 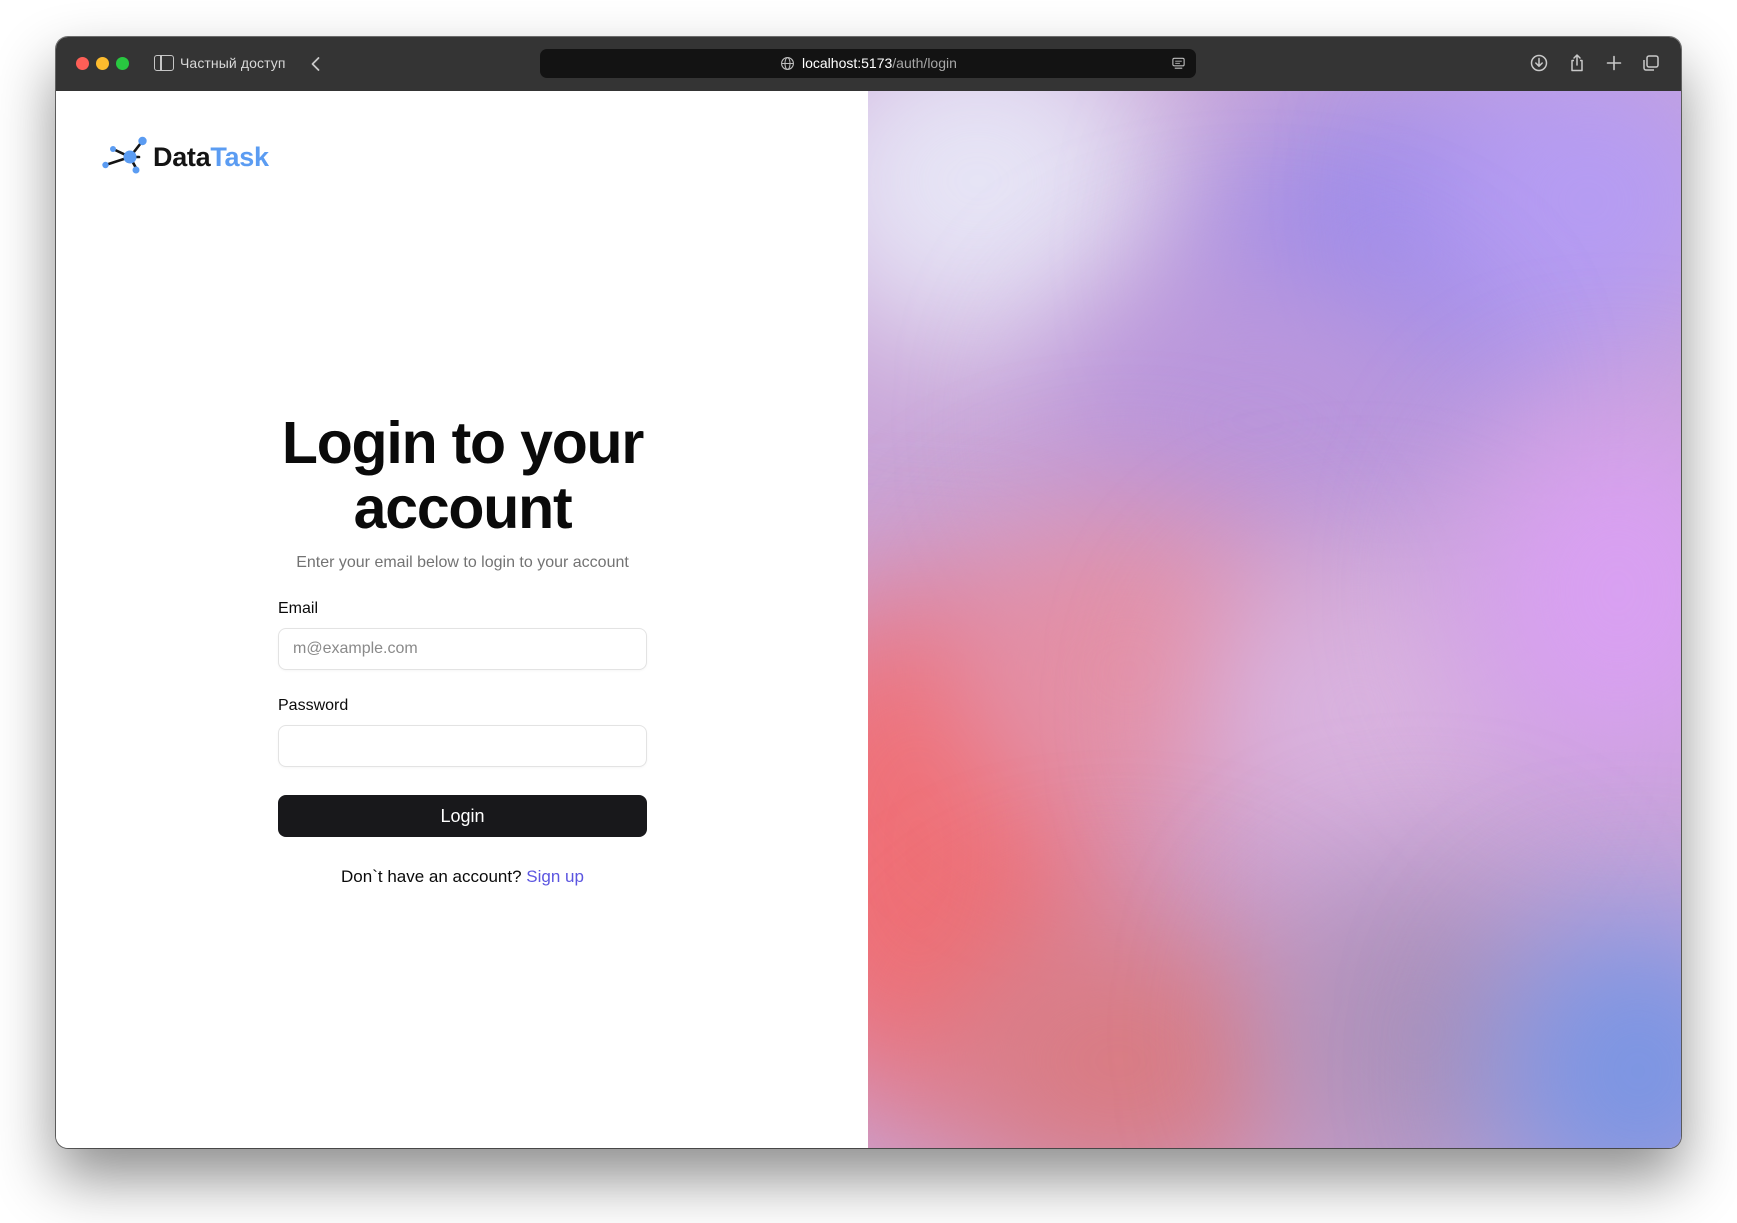 I want to click on datatask-logo-icon, so click(x=124, y=155).